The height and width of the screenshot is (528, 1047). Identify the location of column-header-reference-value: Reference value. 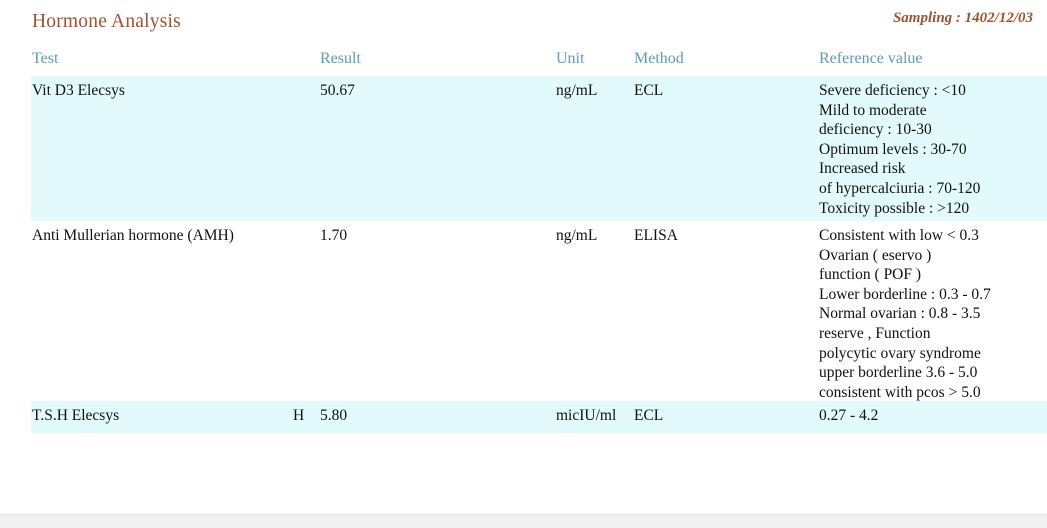
(871, 58).